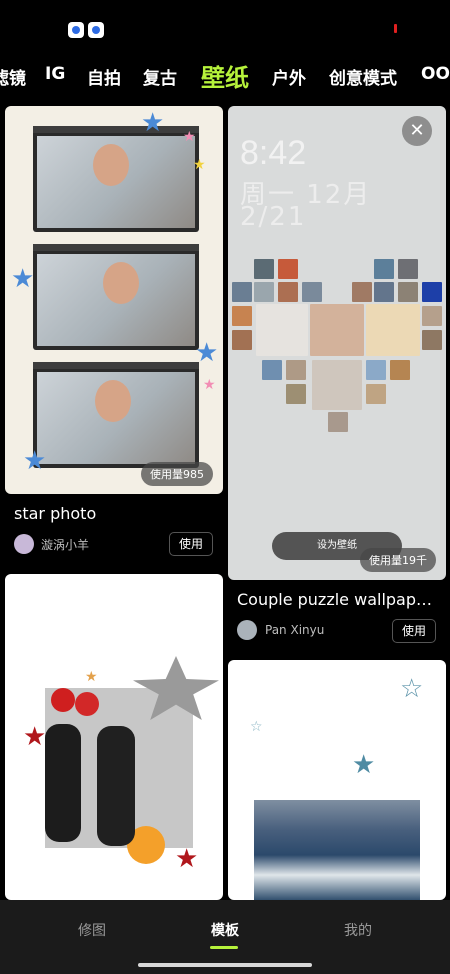 This screenshot has height=974, width=450. What do you see at coordinates (273, 153) in the screenshot?
I see `preview-clock: 8:42` at bounding box center [273, 153].